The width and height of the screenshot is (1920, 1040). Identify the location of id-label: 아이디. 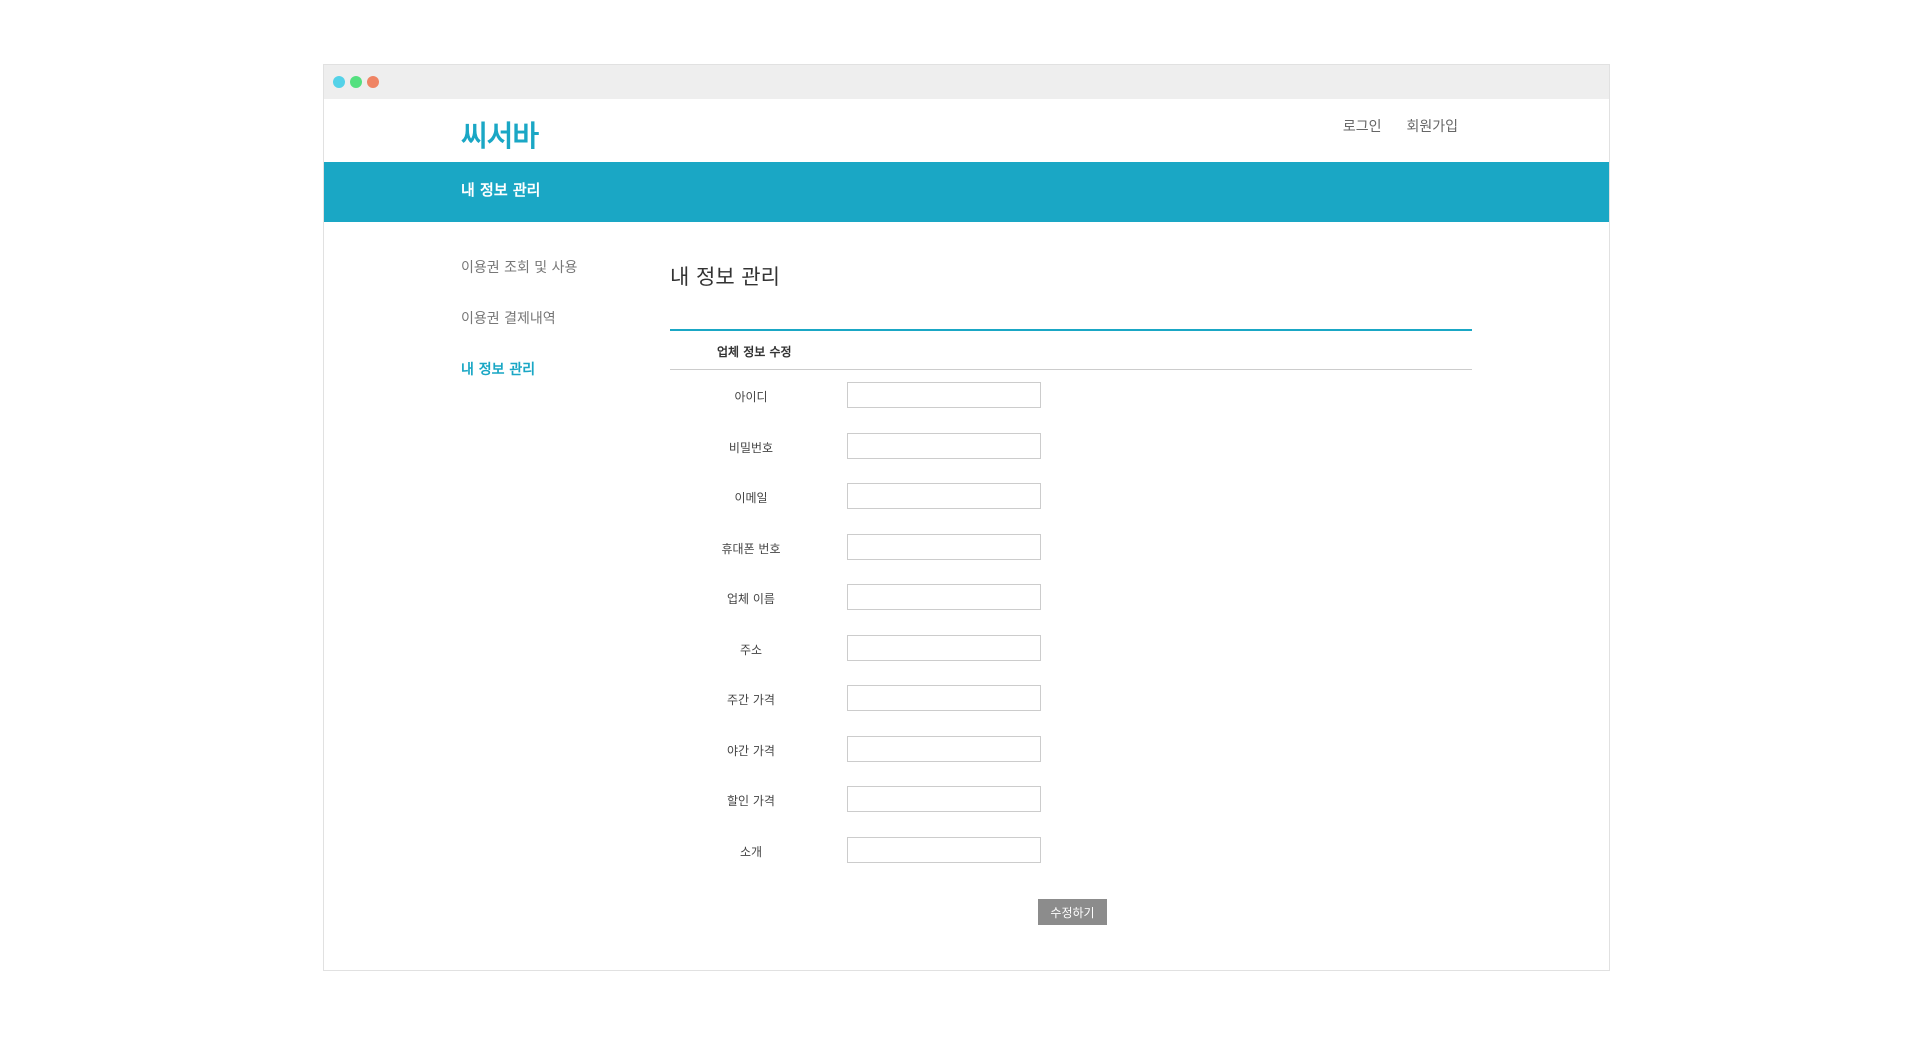
(751, 397).